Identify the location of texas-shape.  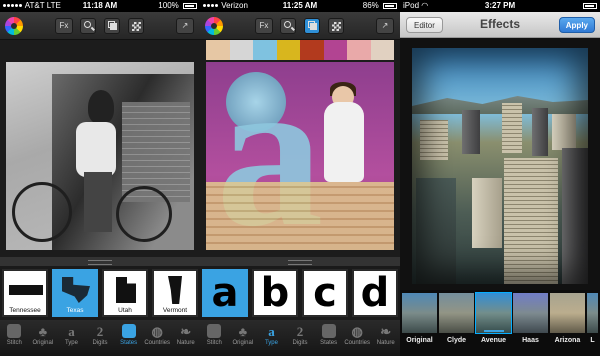
(76, 290).